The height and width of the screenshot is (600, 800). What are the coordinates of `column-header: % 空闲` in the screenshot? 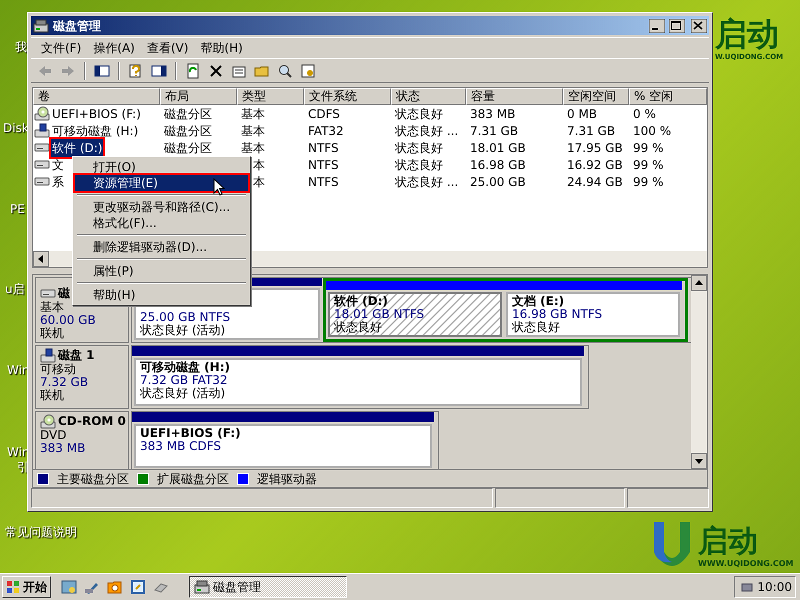 It's located at (668, 96).